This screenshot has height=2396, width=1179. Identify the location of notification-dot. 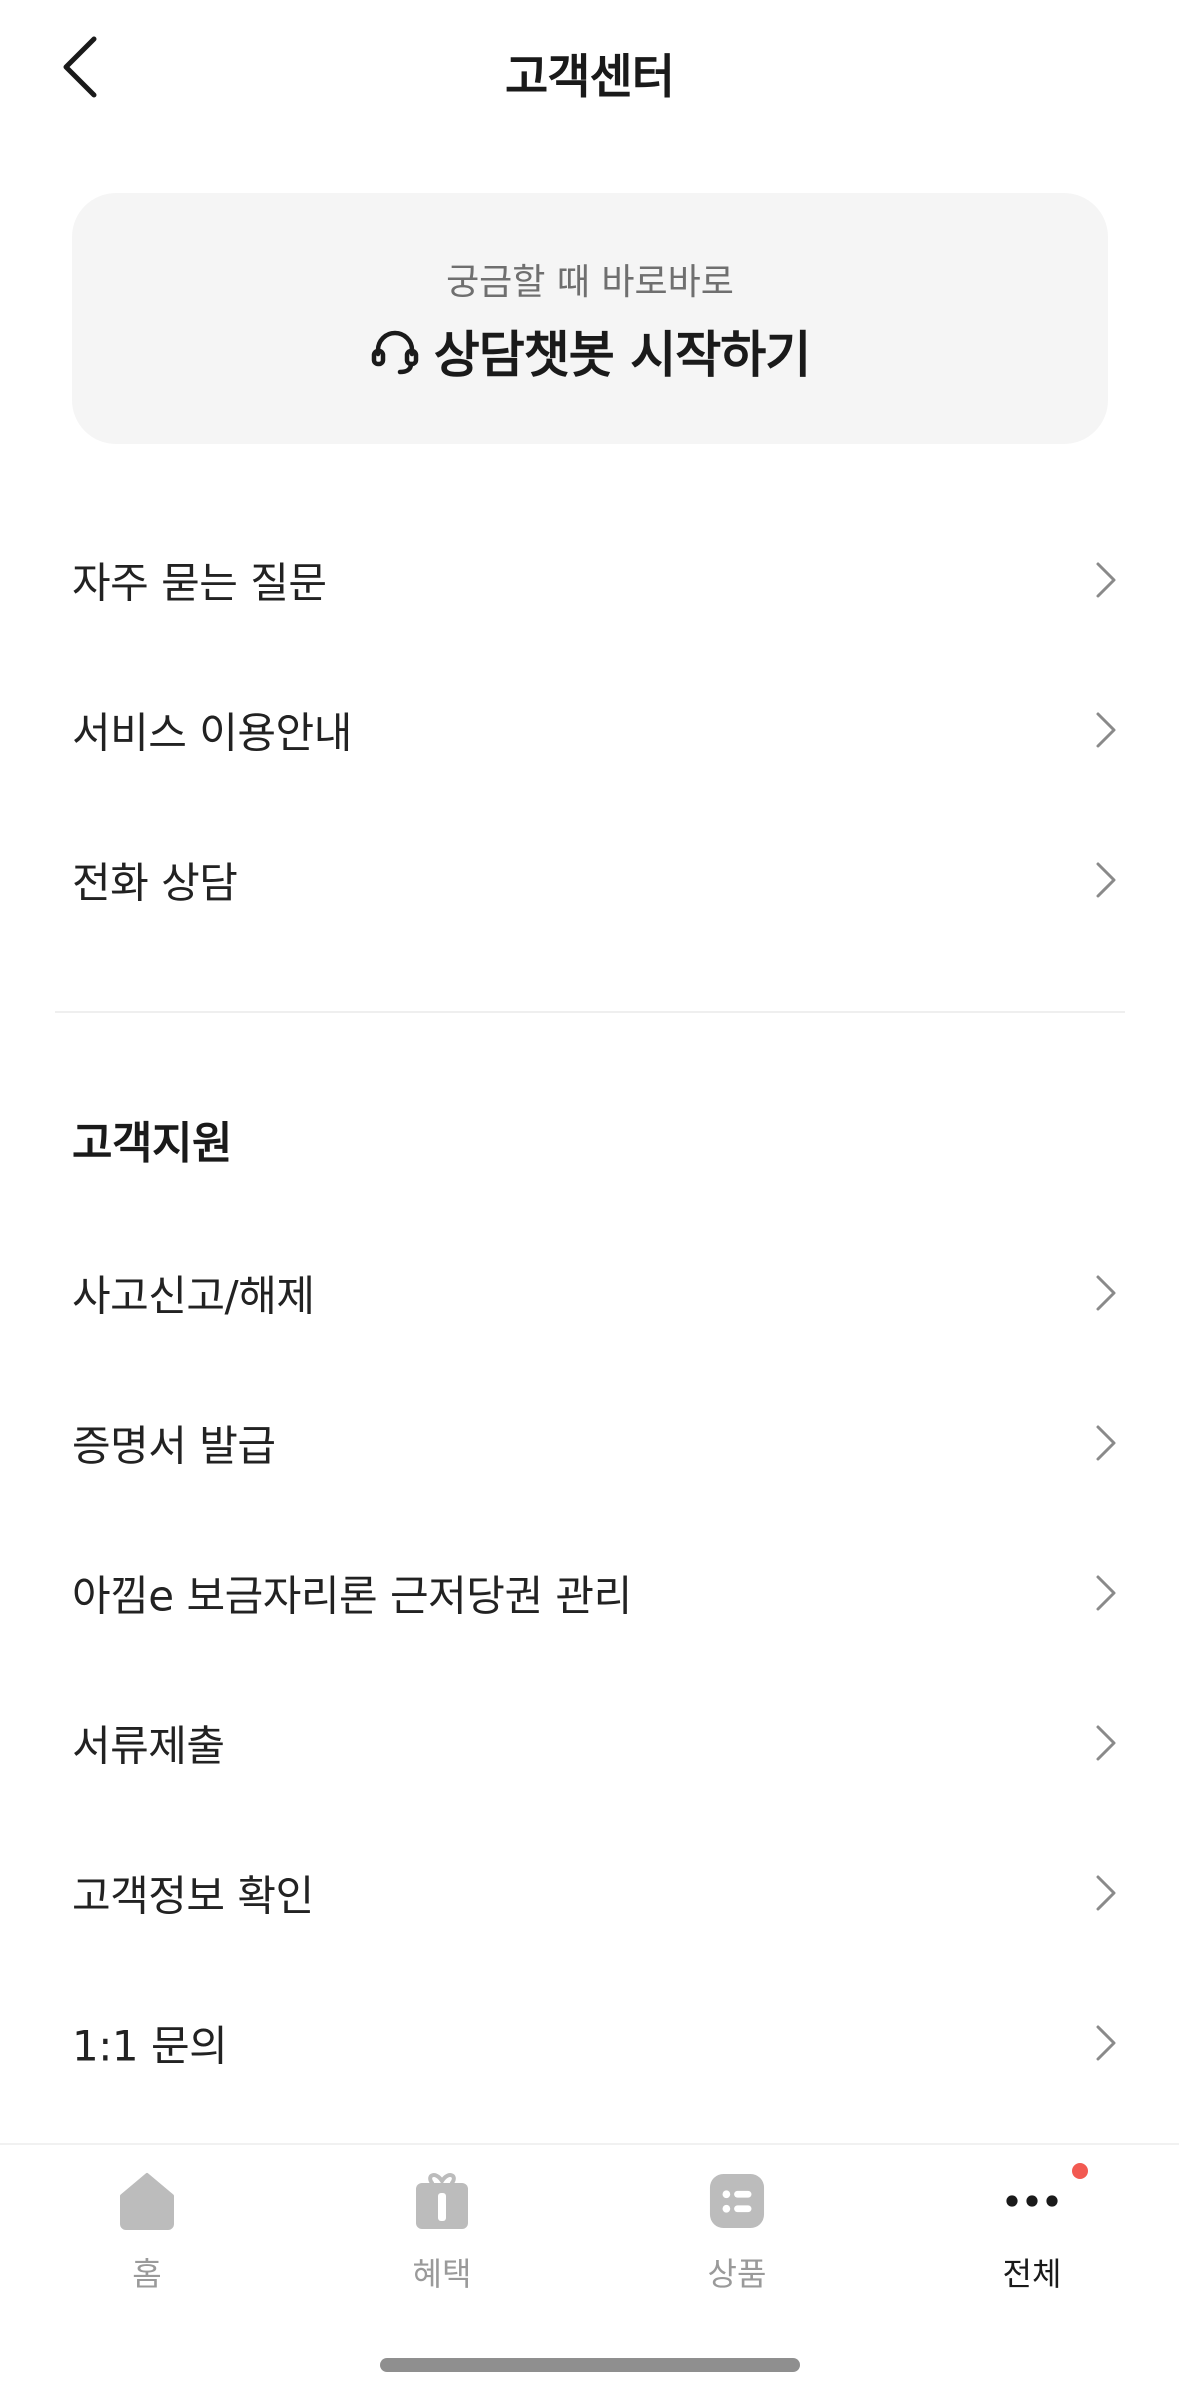
(1080, 2171).